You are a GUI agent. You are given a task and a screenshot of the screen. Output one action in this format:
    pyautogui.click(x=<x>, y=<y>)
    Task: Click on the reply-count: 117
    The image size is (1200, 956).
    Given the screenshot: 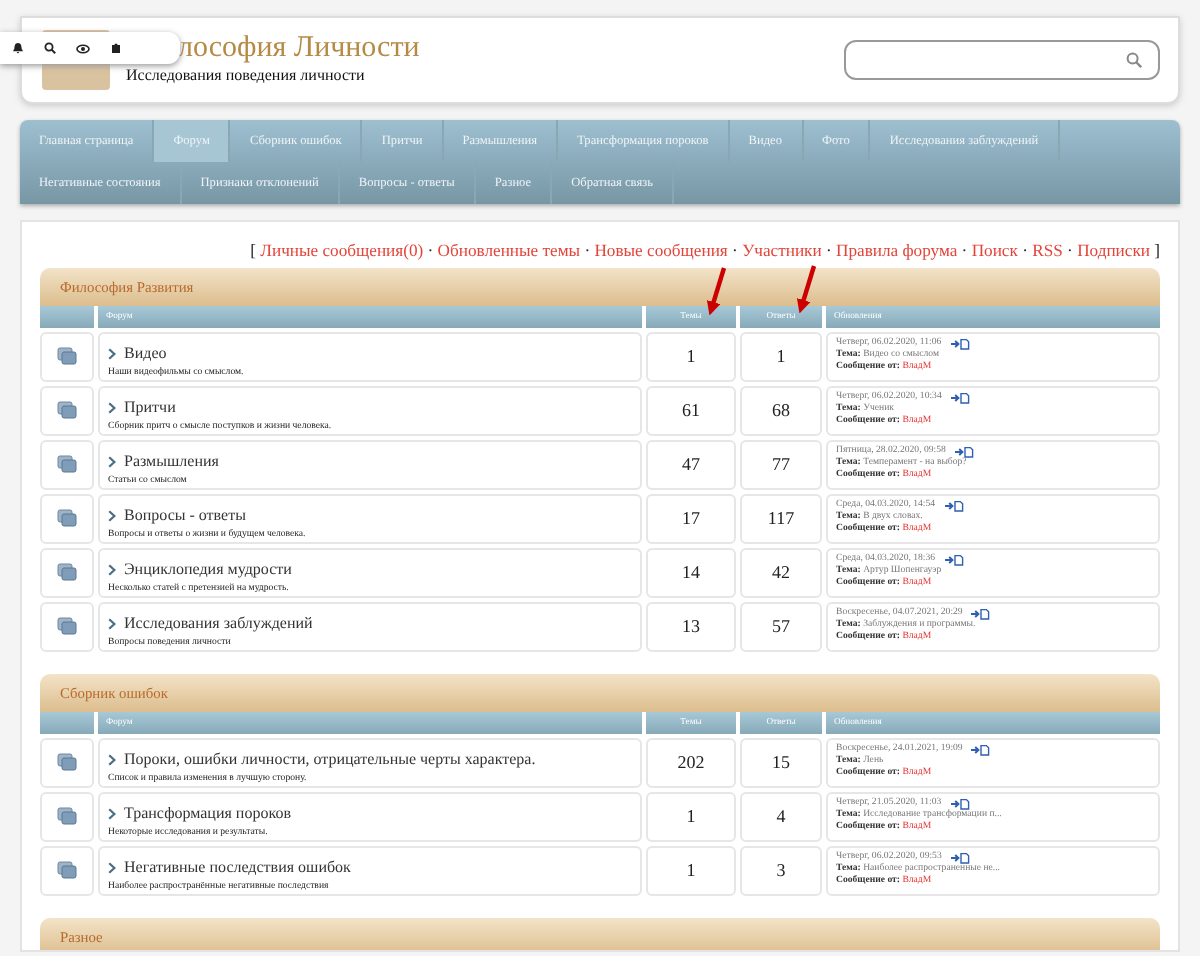 What is the action you would take?
    pyautogui.click(x=781, y=518)
    